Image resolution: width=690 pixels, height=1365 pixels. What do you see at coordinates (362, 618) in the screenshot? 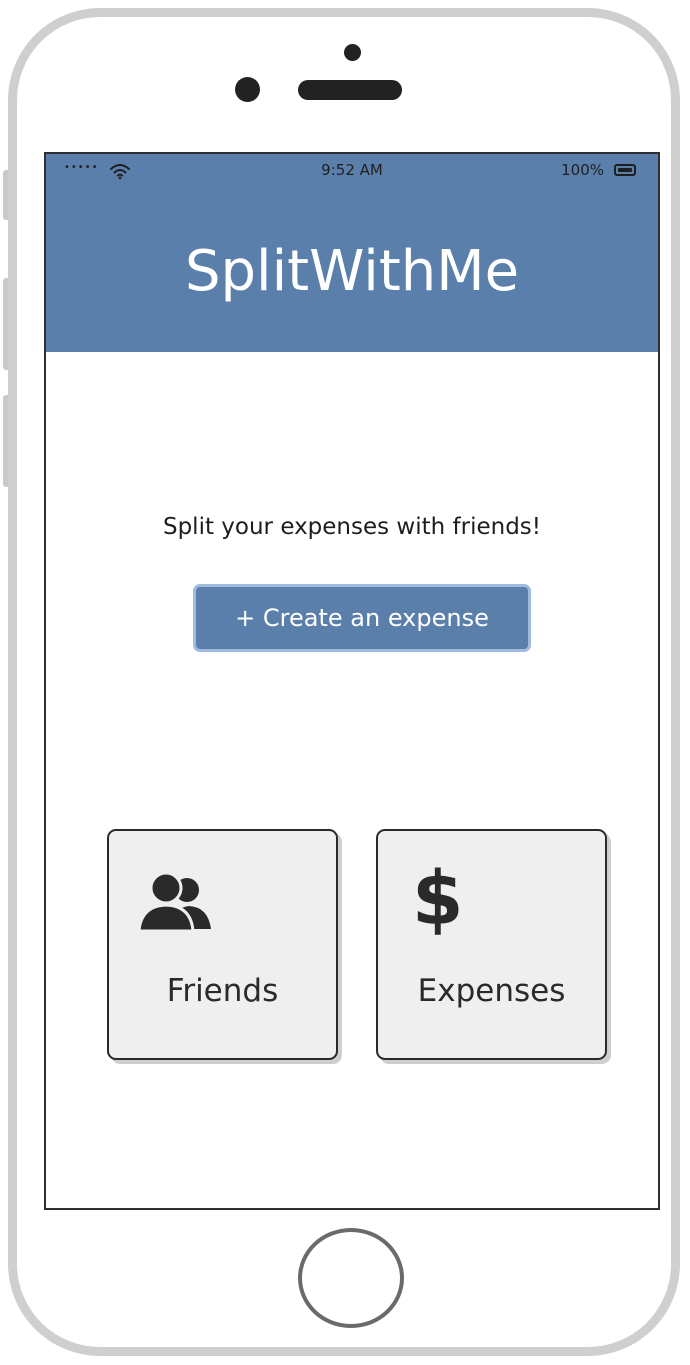
I see `create-expense-button: + Create an expense` at bounding box center [362, 618].